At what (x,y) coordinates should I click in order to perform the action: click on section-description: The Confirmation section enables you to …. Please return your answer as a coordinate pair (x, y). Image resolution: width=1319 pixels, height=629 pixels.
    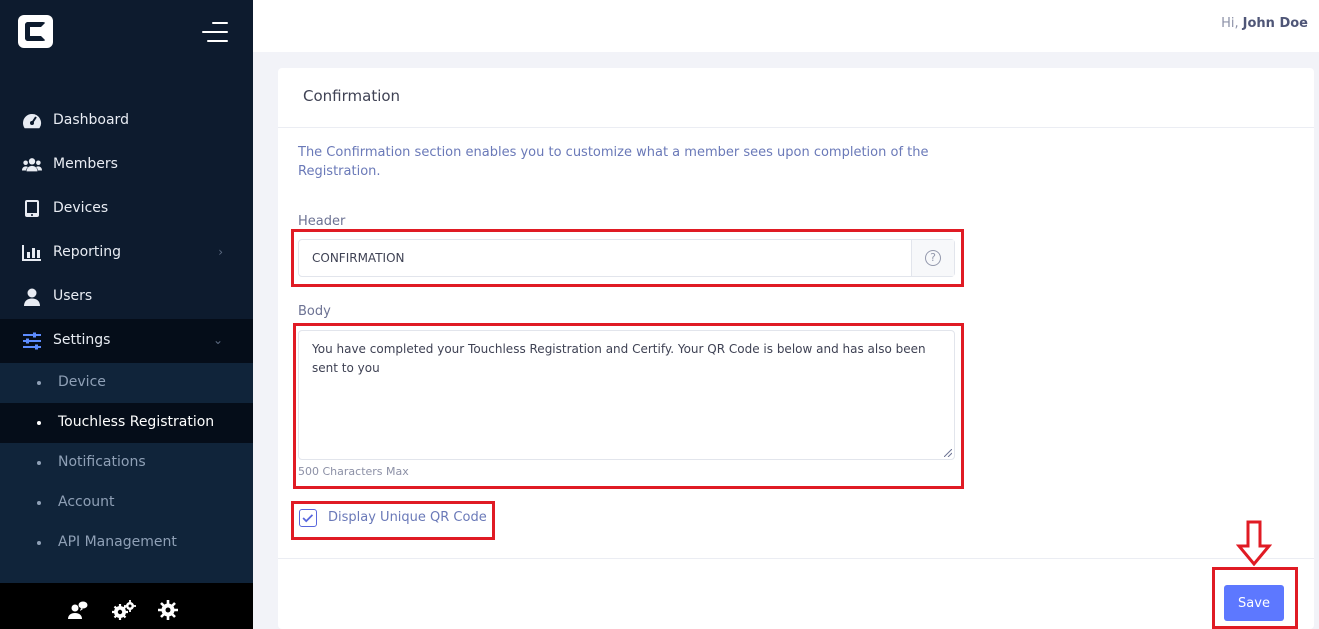
    Looking at the image, I should click on (613, 162).